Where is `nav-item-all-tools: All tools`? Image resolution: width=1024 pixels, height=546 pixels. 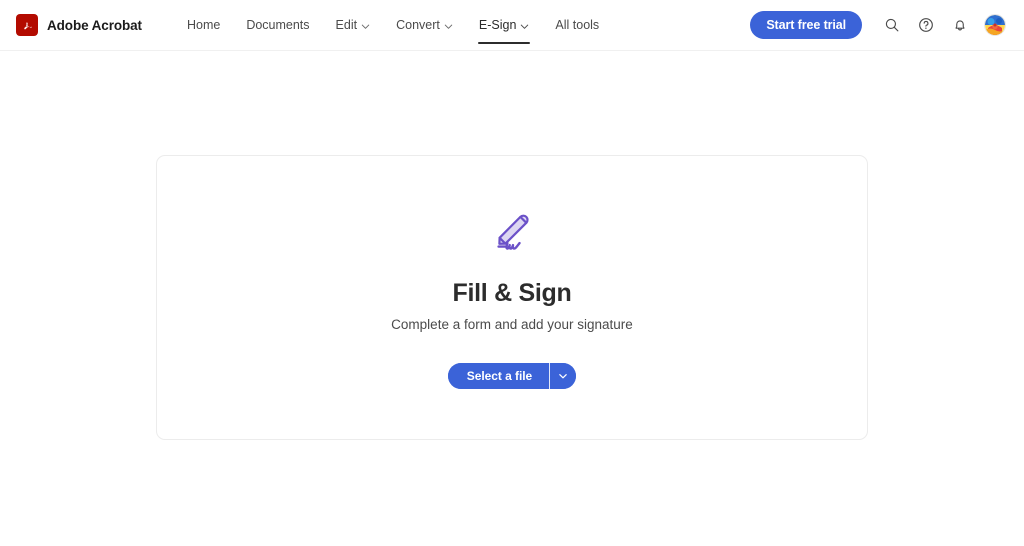 nav-item-all-tools: All tools is located at coordinates (577, 25).